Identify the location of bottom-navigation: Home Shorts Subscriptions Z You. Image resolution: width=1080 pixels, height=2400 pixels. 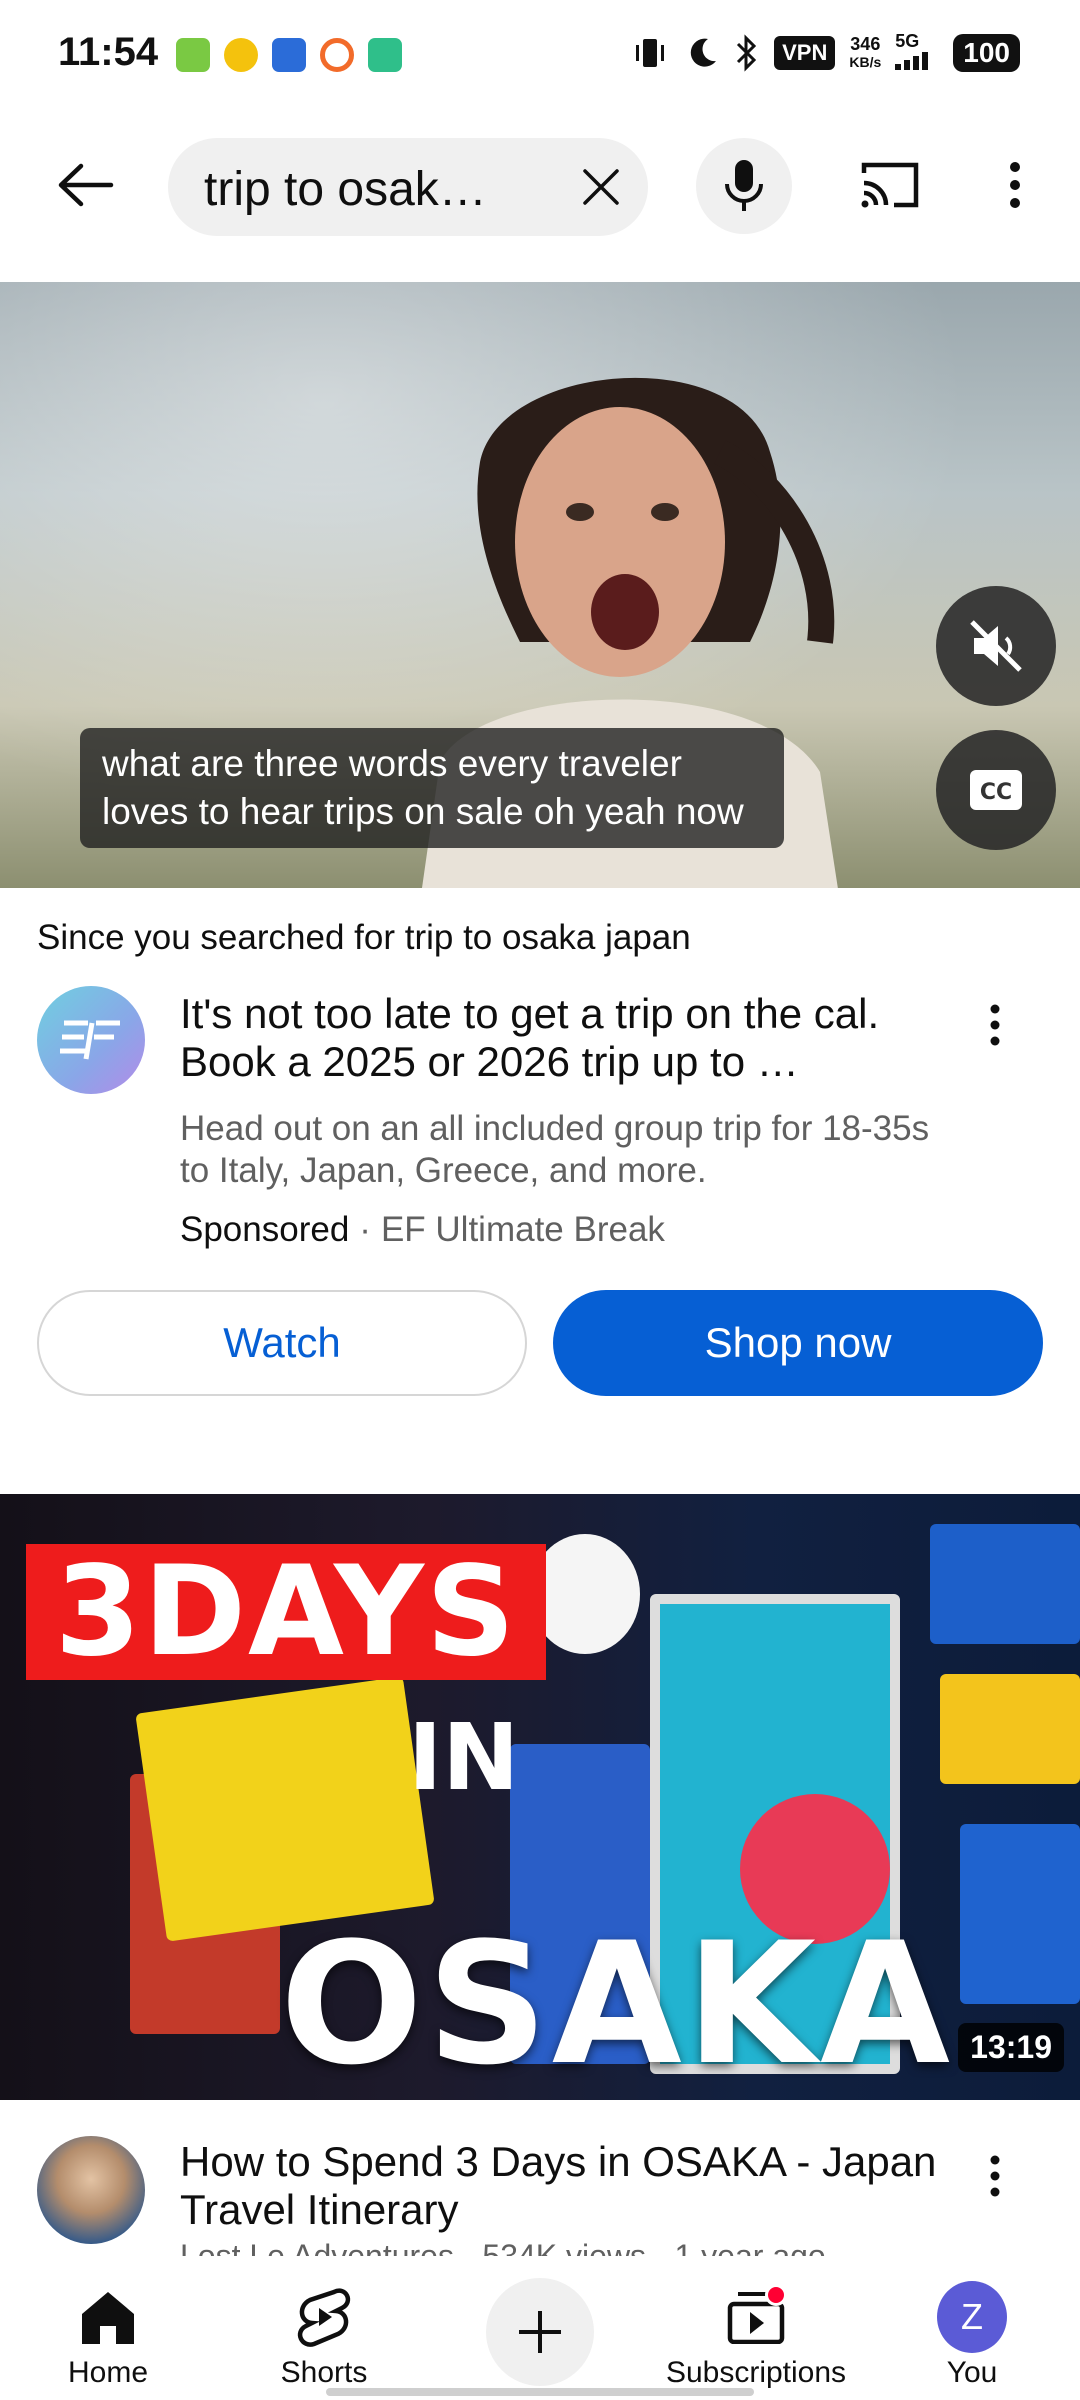
(540, 2328).